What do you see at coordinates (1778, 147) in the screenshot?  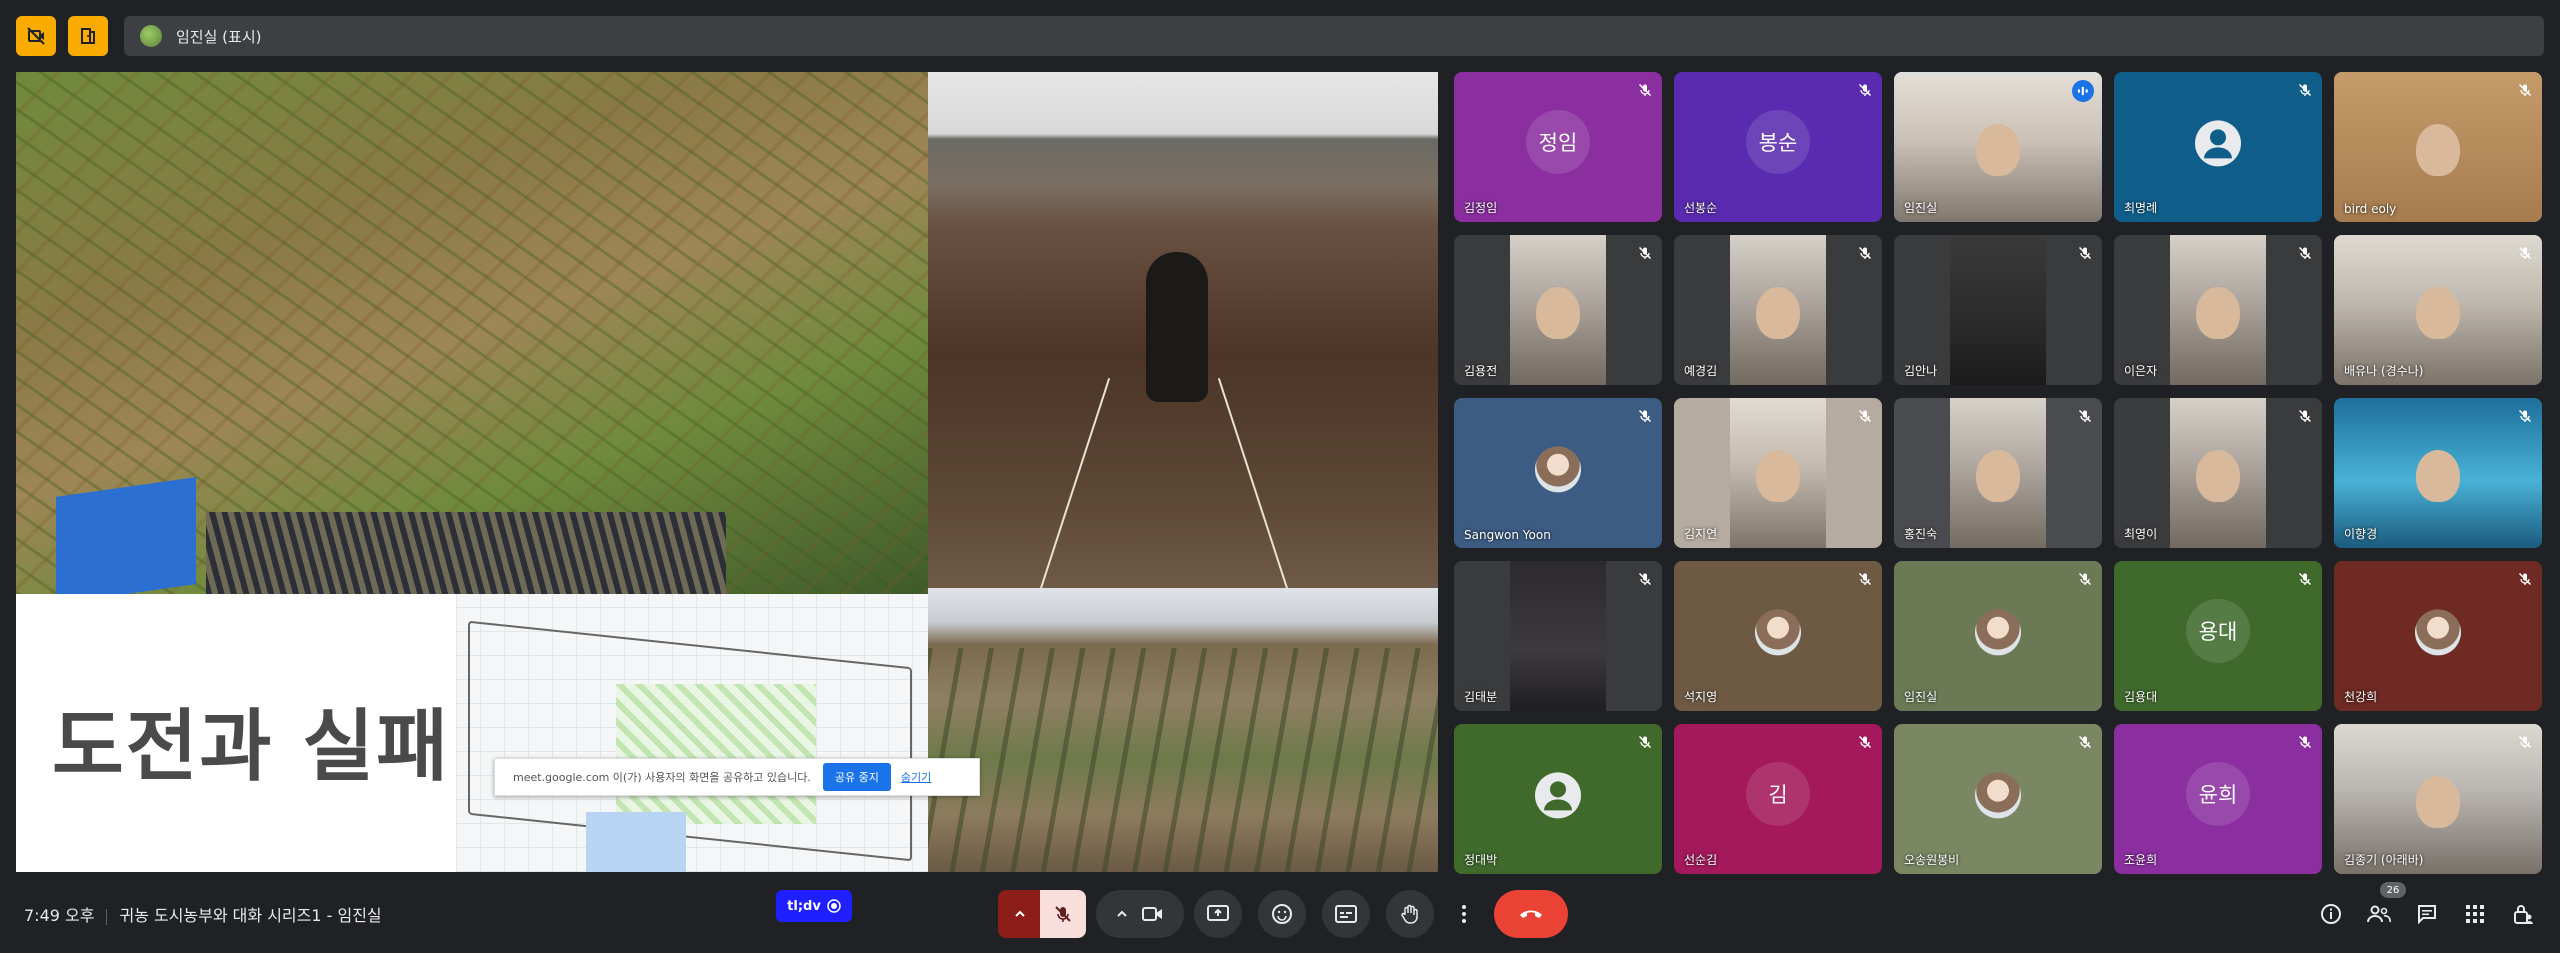 I see `participant-tile: 봉순 선봉순` at bounding box center [1778, 147].